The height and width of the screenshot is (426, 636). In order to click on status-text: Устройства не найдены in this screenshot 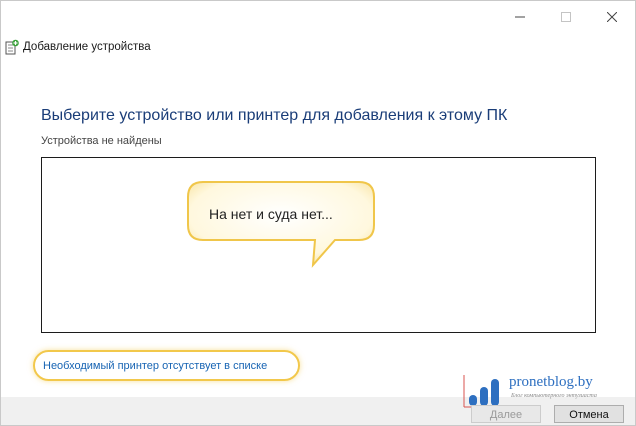, I will do `click(101, 141)`.